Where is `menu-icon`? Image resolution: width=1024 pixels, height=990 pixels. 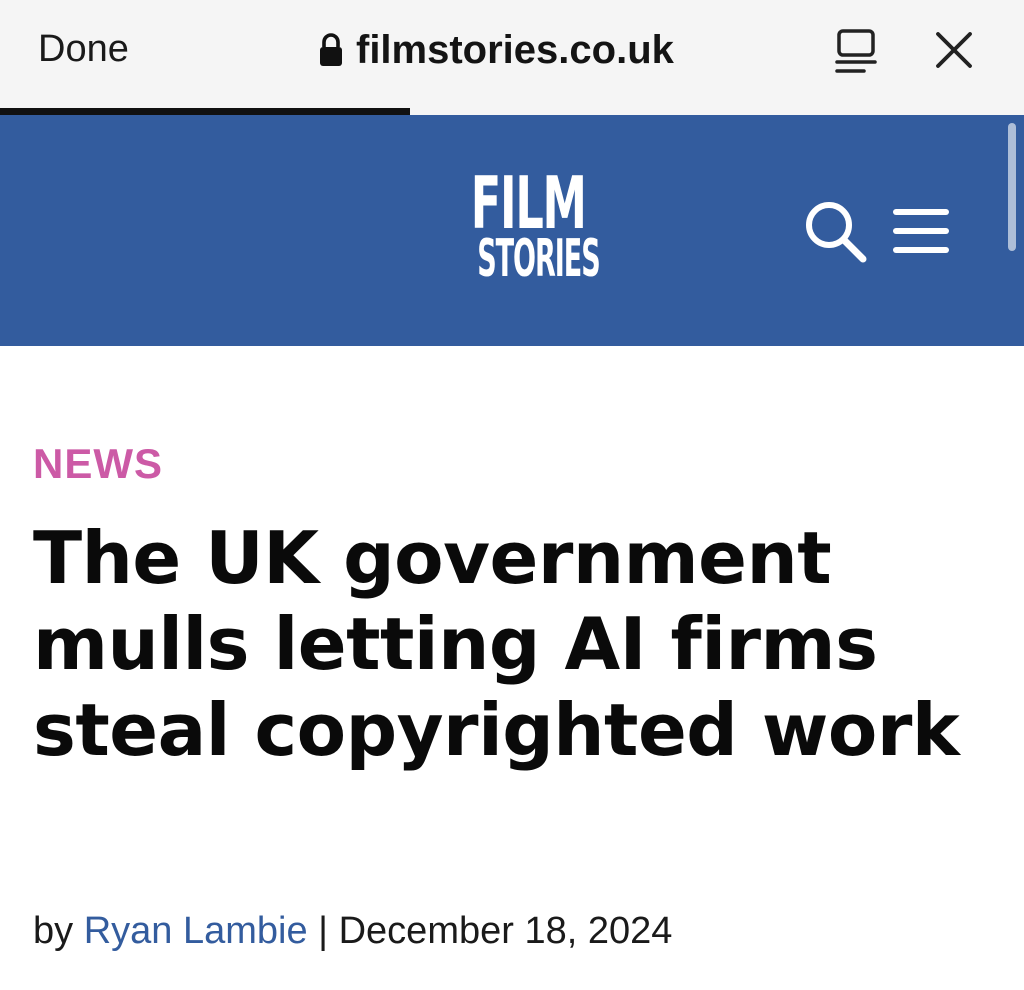 menu-icon is located at coordinates (921, 231).